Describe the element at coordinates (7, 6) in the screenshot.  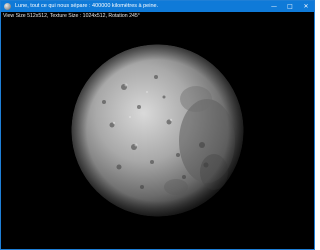
I see `moon-app-icon` at that location.